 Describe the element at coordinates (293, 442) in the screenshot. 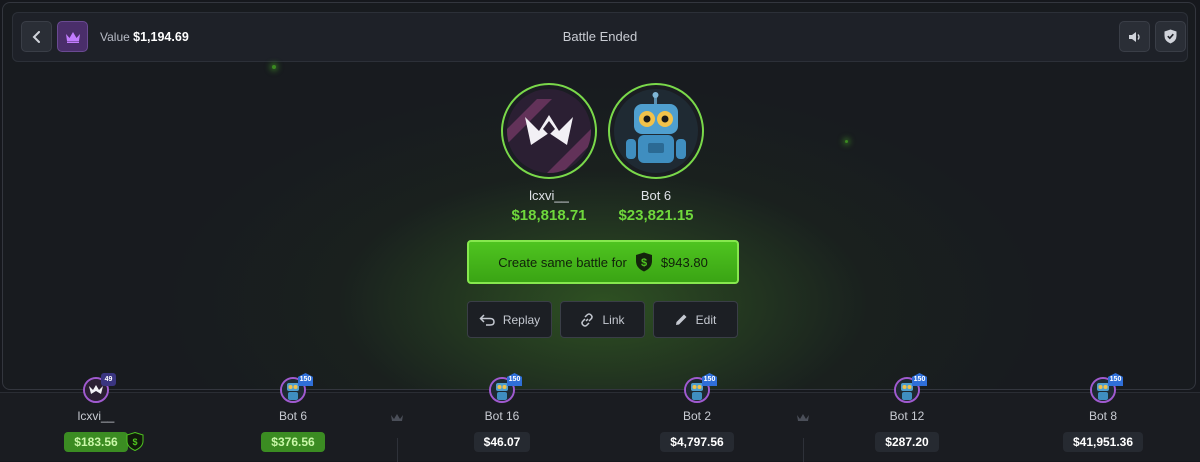

I see `slot-value: $376.56` at that location.